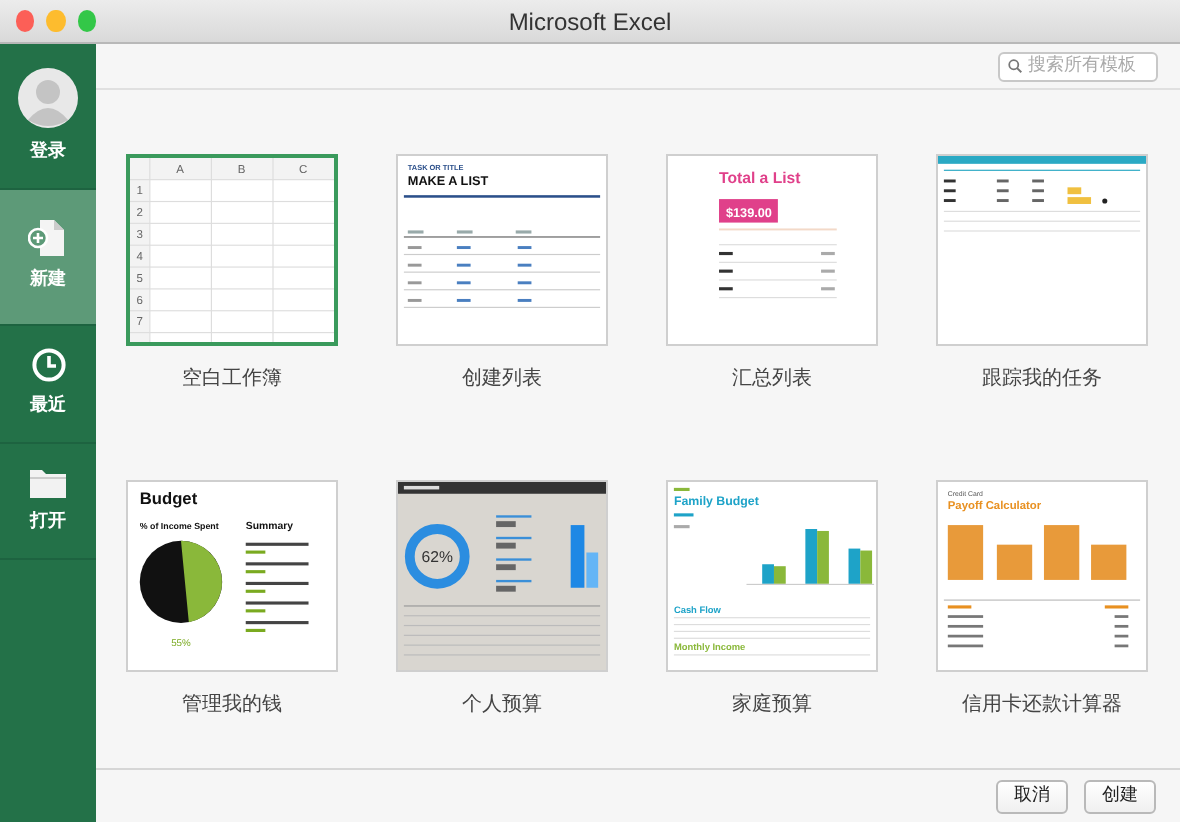 This screenshot has height=822, width=1180. What do you see at coordinates (772, 379) in the screenshot?
I see `template-name: 汇总列表` at bounding box center [772, 379].